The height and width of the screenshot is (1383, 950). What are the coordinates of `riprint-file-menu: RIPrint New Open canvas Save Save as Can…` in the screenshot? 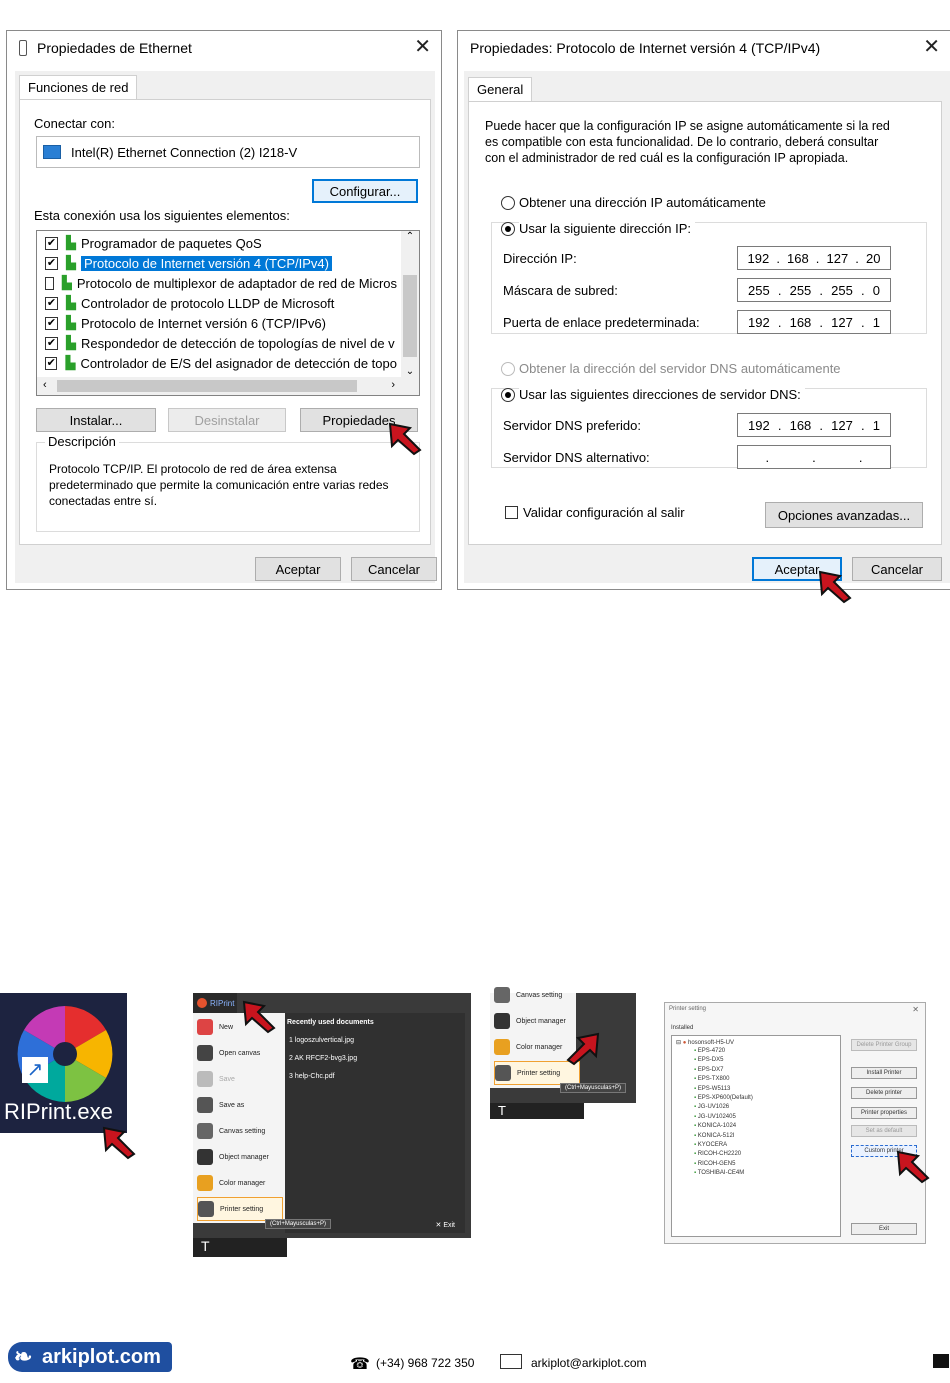 It's located at (332, 1115).